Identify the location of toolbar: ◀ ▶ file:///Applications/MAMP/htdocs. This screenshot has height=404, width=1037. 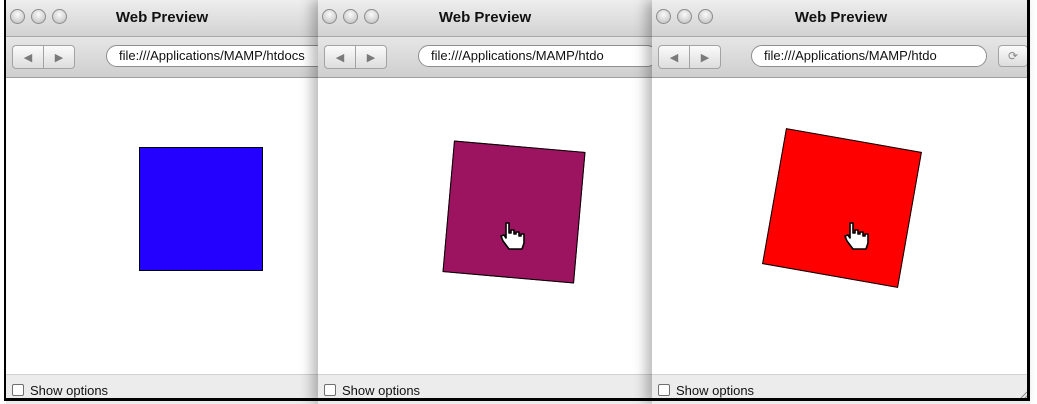
(162, 57).